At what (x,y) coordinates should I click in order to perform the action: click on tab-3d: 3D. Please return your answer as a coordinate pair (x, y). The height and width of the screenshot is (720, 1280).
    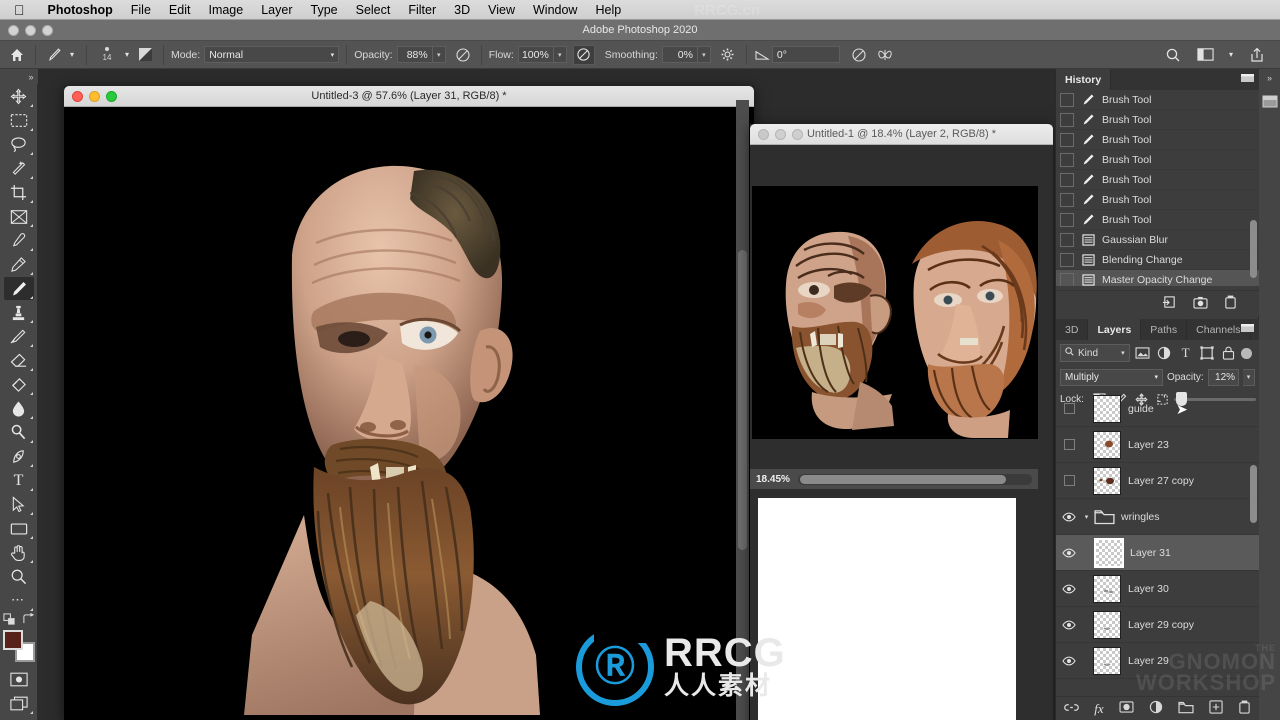
    Looking at the image, I should click on (1072, 329).